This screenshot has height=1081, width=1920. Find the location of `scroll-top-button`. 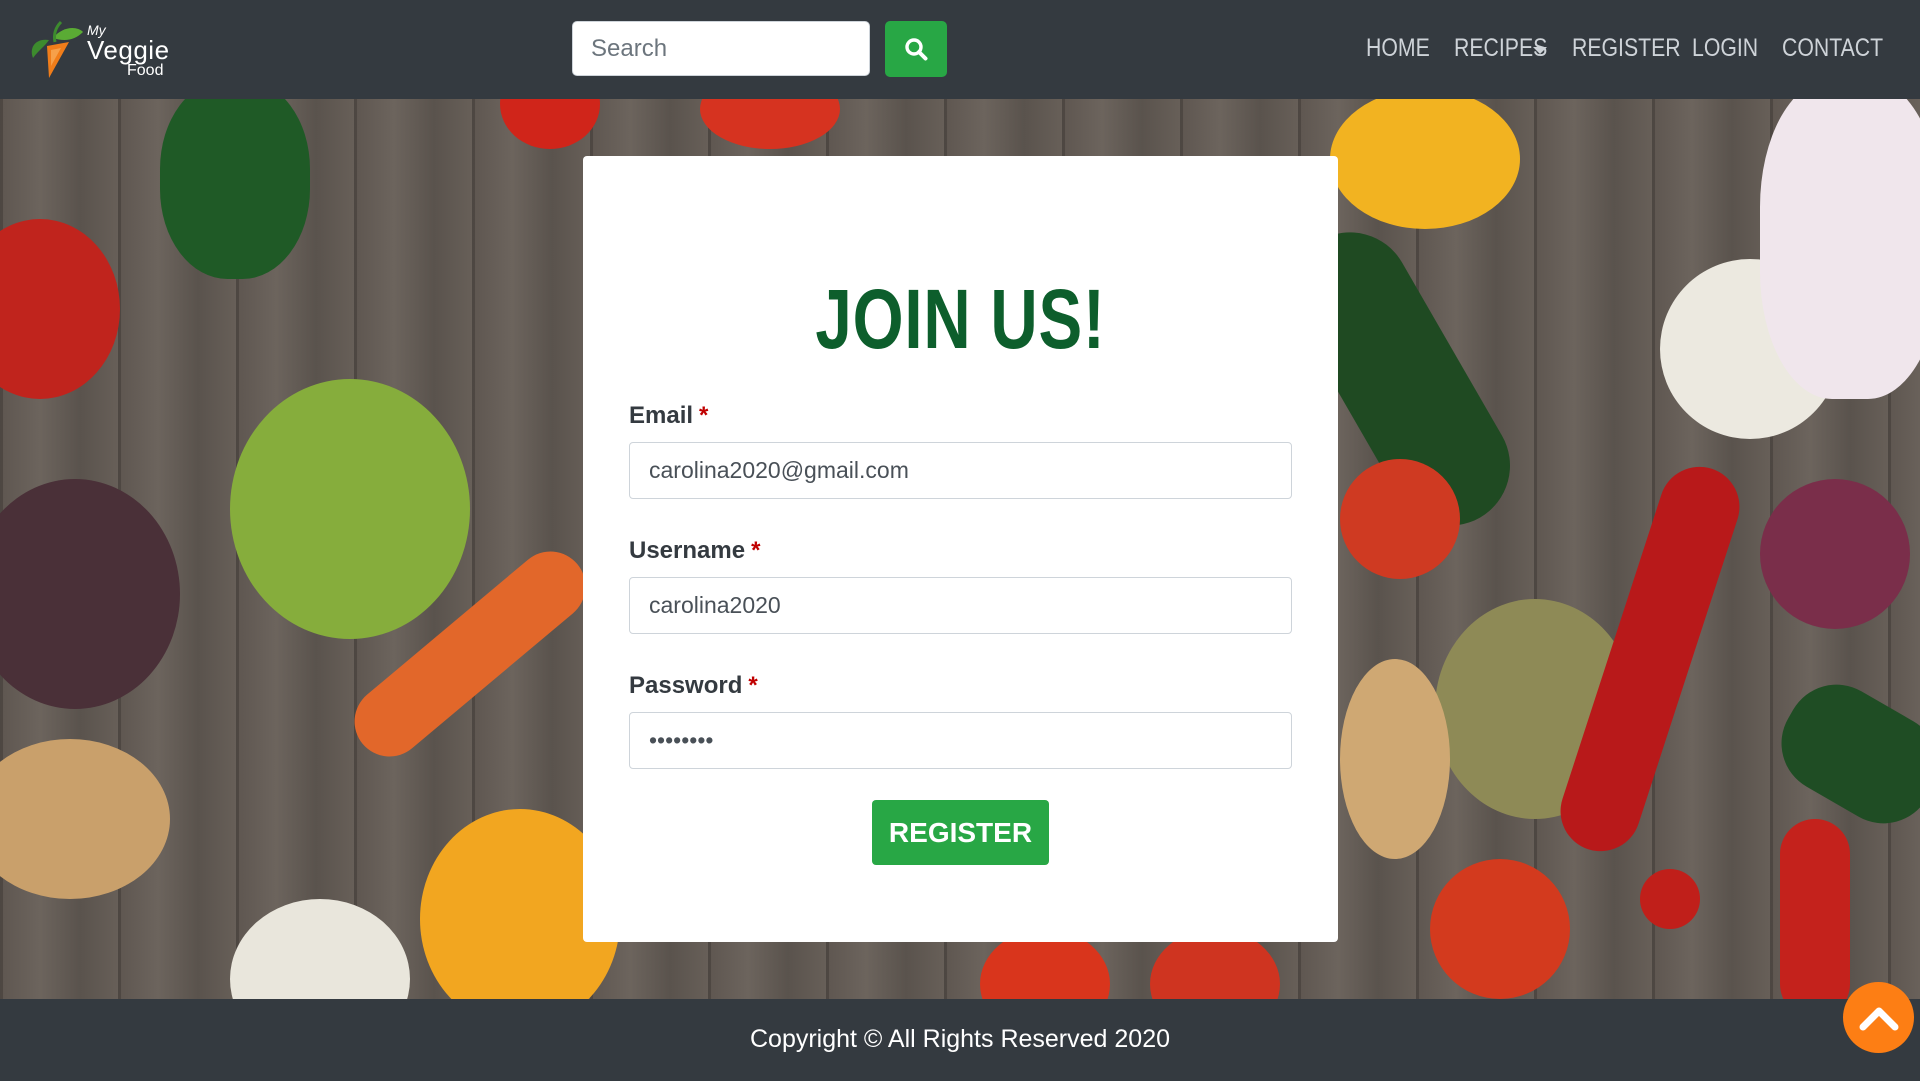

scroll-top-button is located at coordinates (1878, 1017).